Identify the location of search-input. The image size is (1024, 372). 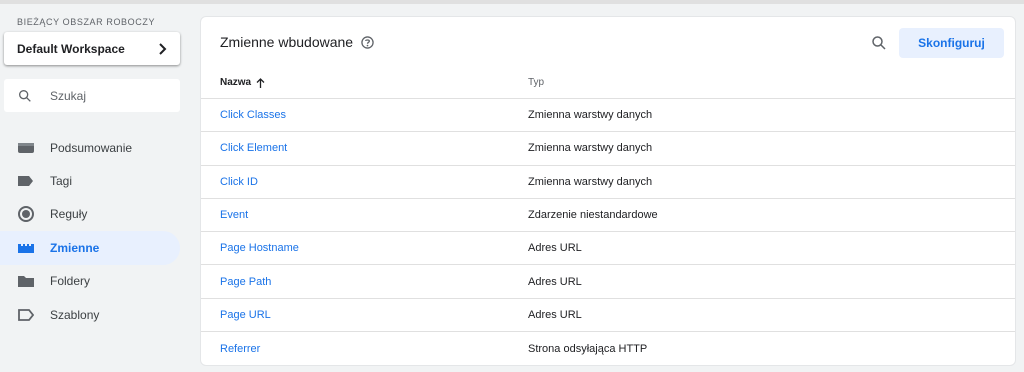
(105, 95).